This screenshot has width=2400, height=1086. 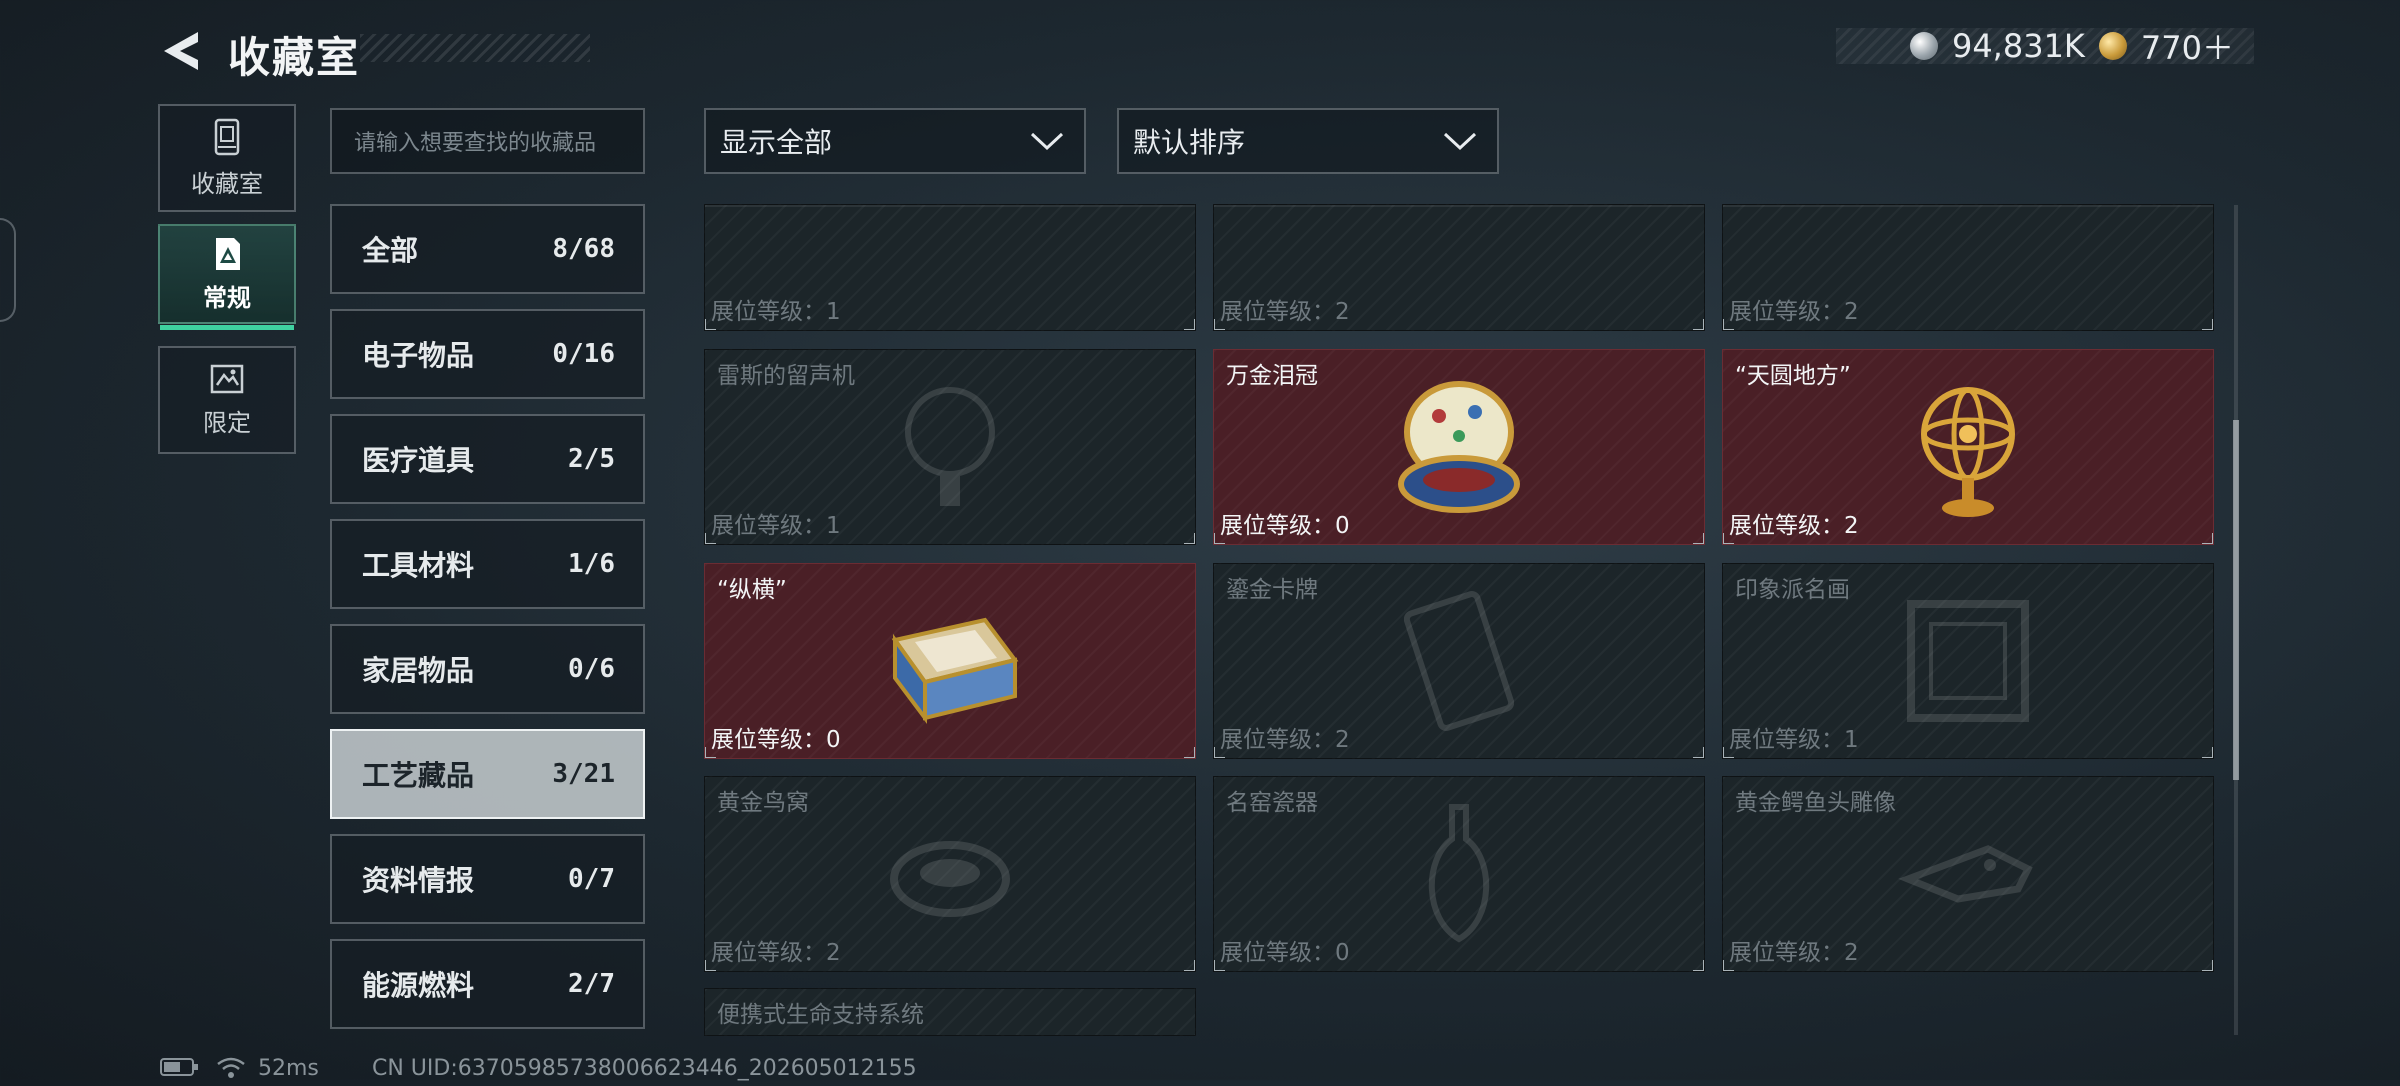 I want to click on category-count: 3/21, so click(x=583, y=774).